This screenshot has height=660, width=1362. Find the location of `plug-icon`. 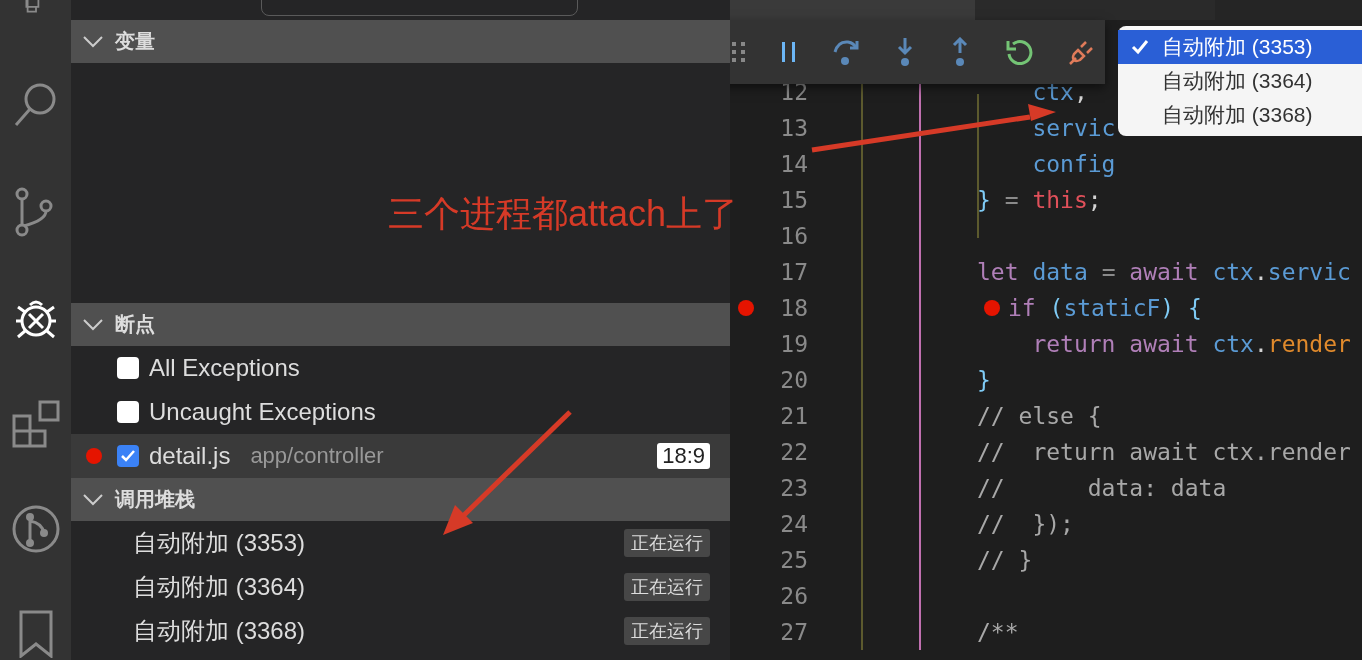

plug-icon is located at coordinates (1082, 52).